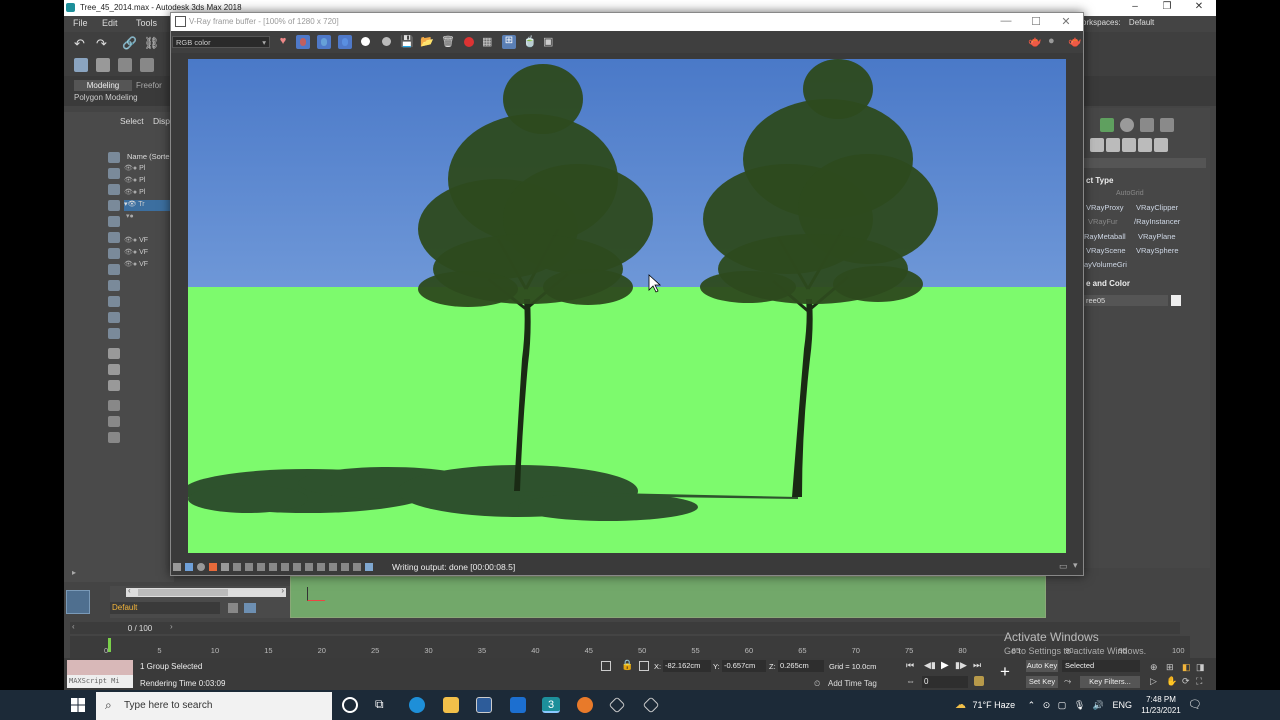 The width and height of the screenshot is (1280, 720). I want to click on menu-edit: Edit, so click(110, 23).